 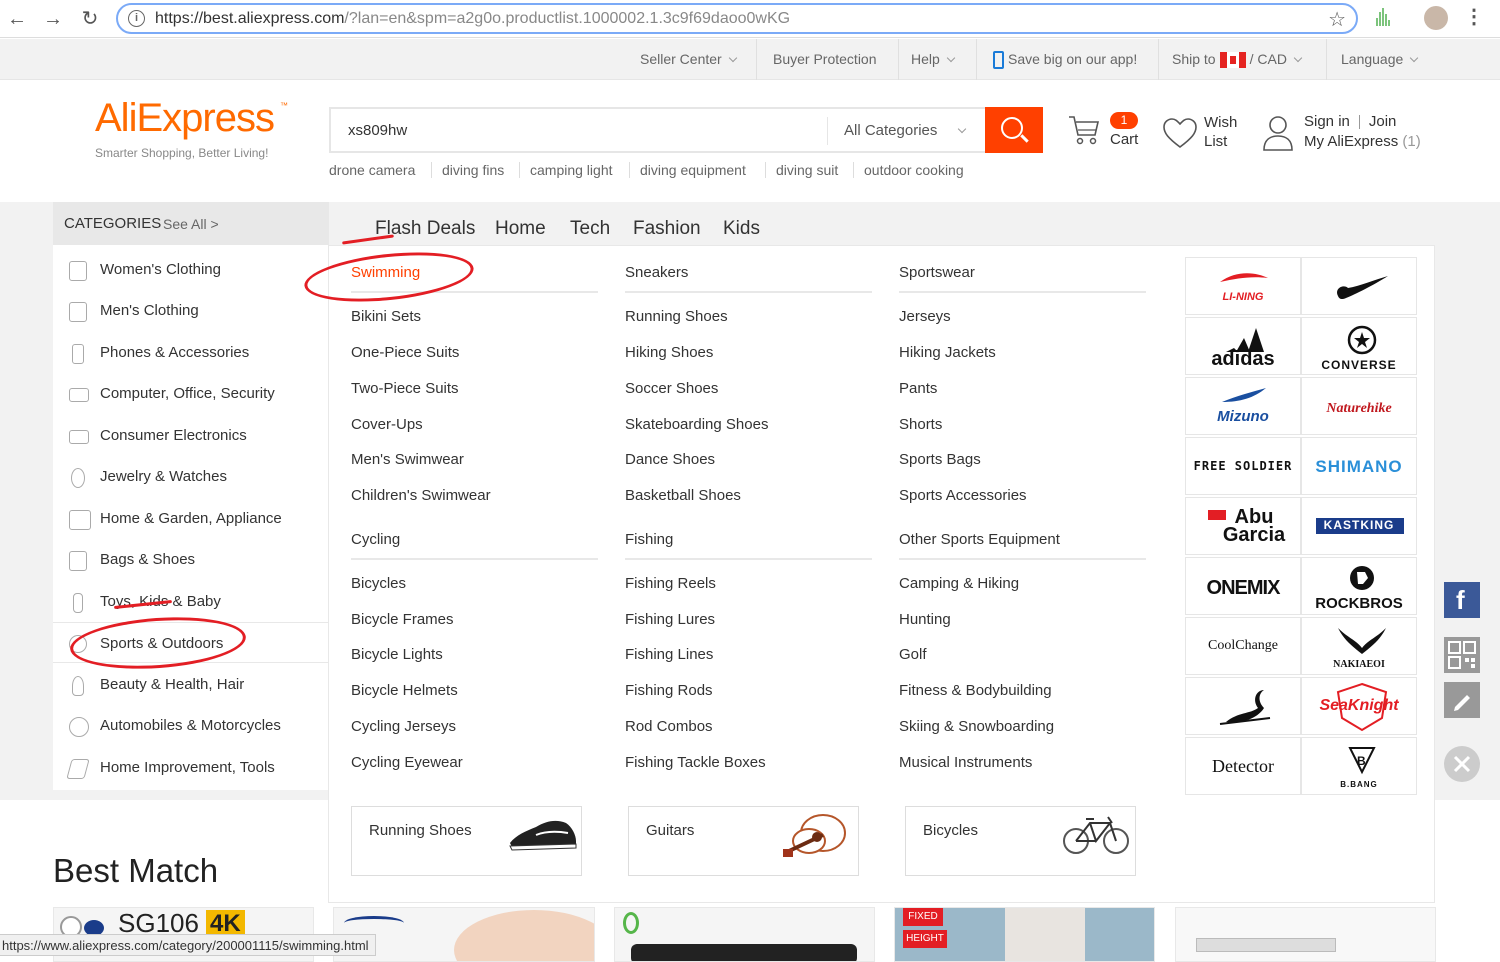 What do you see at coordinates (1084, 130) in the screenshot?
I see `cart-icon` at bounding box center [1084, 130].